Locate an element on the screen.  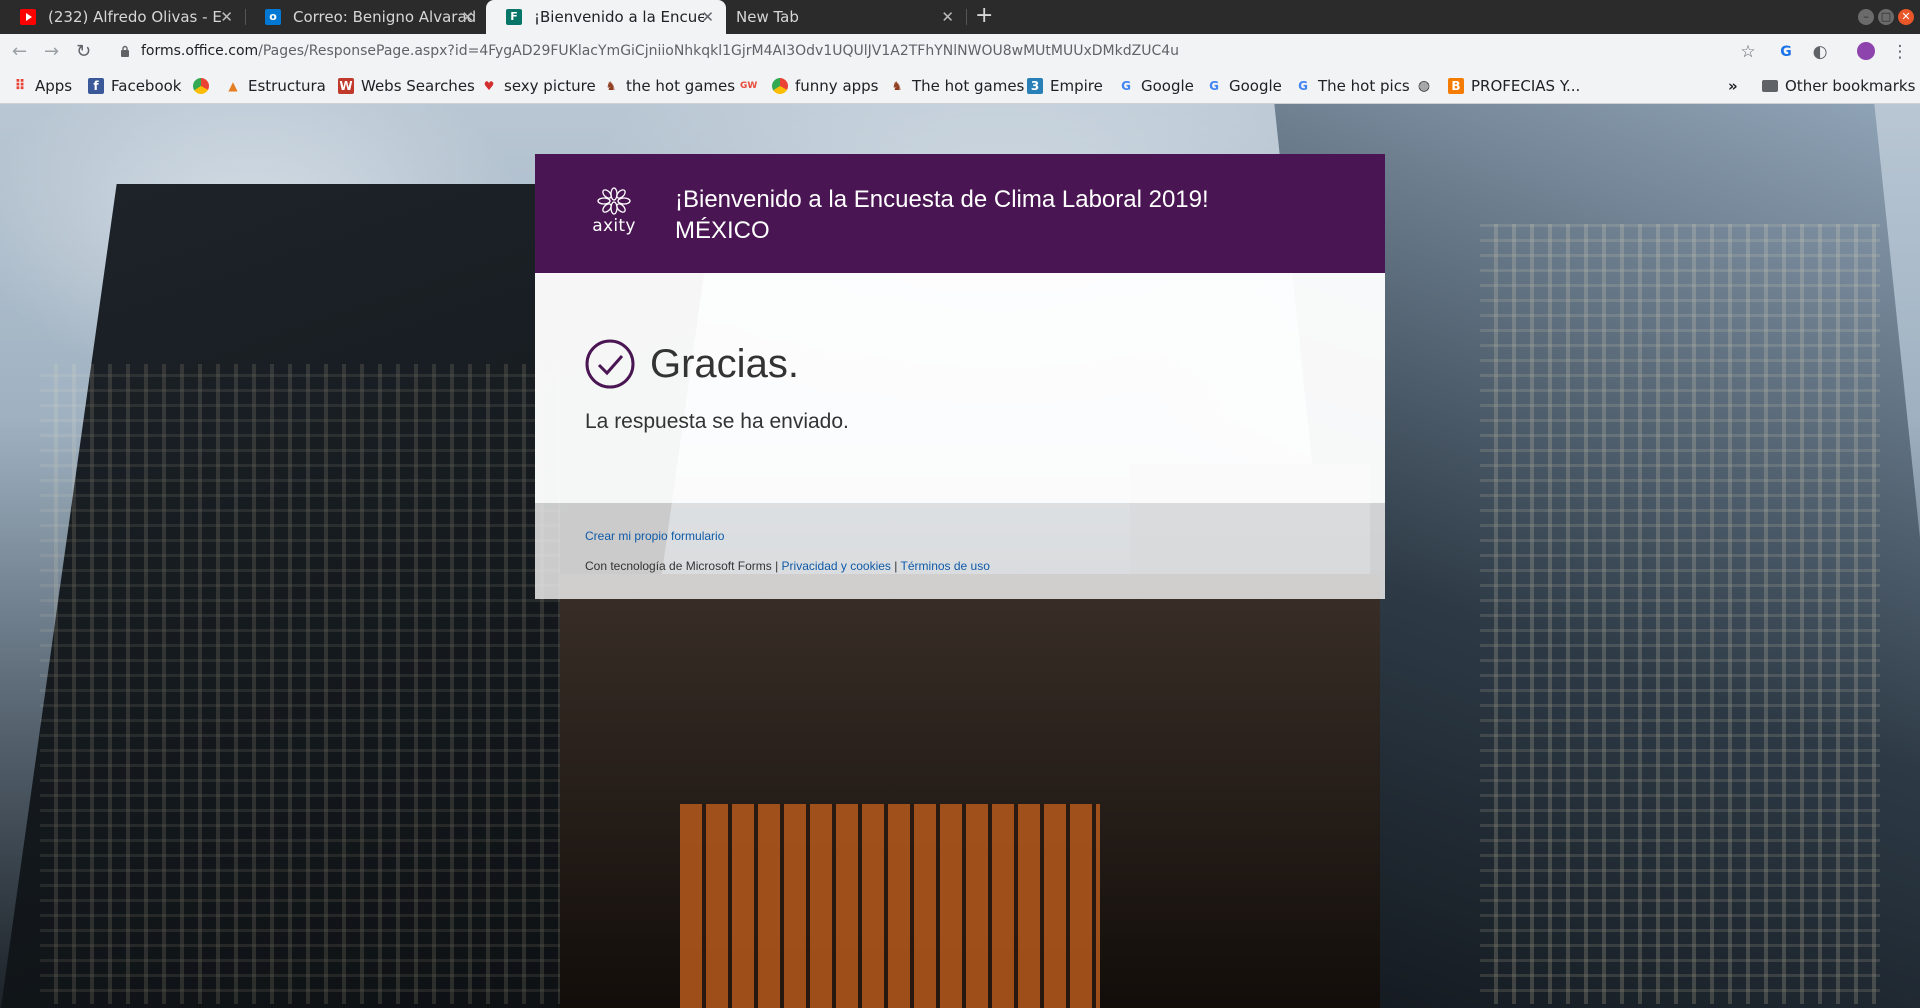
other-bookmarks: Other bookmarks is located at coordinates (1838, 86).